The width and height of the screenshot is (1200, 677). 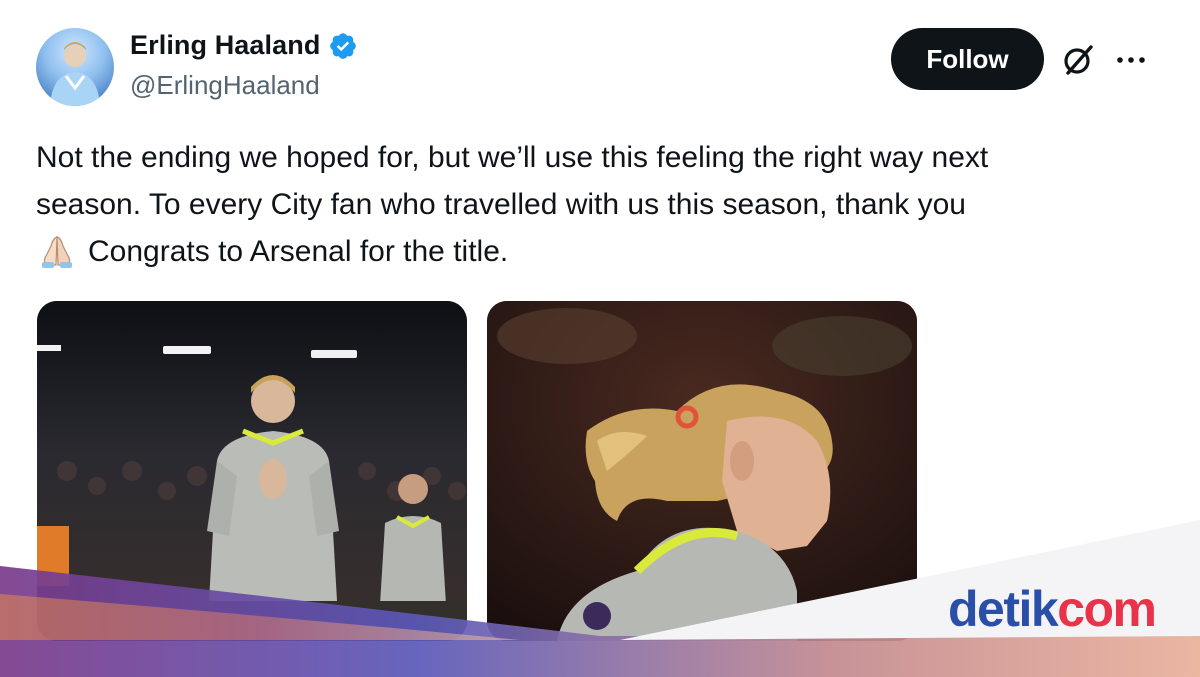 I want to click on detikcom-watermark-logo: detikcom, so click(x=1052, y=609).